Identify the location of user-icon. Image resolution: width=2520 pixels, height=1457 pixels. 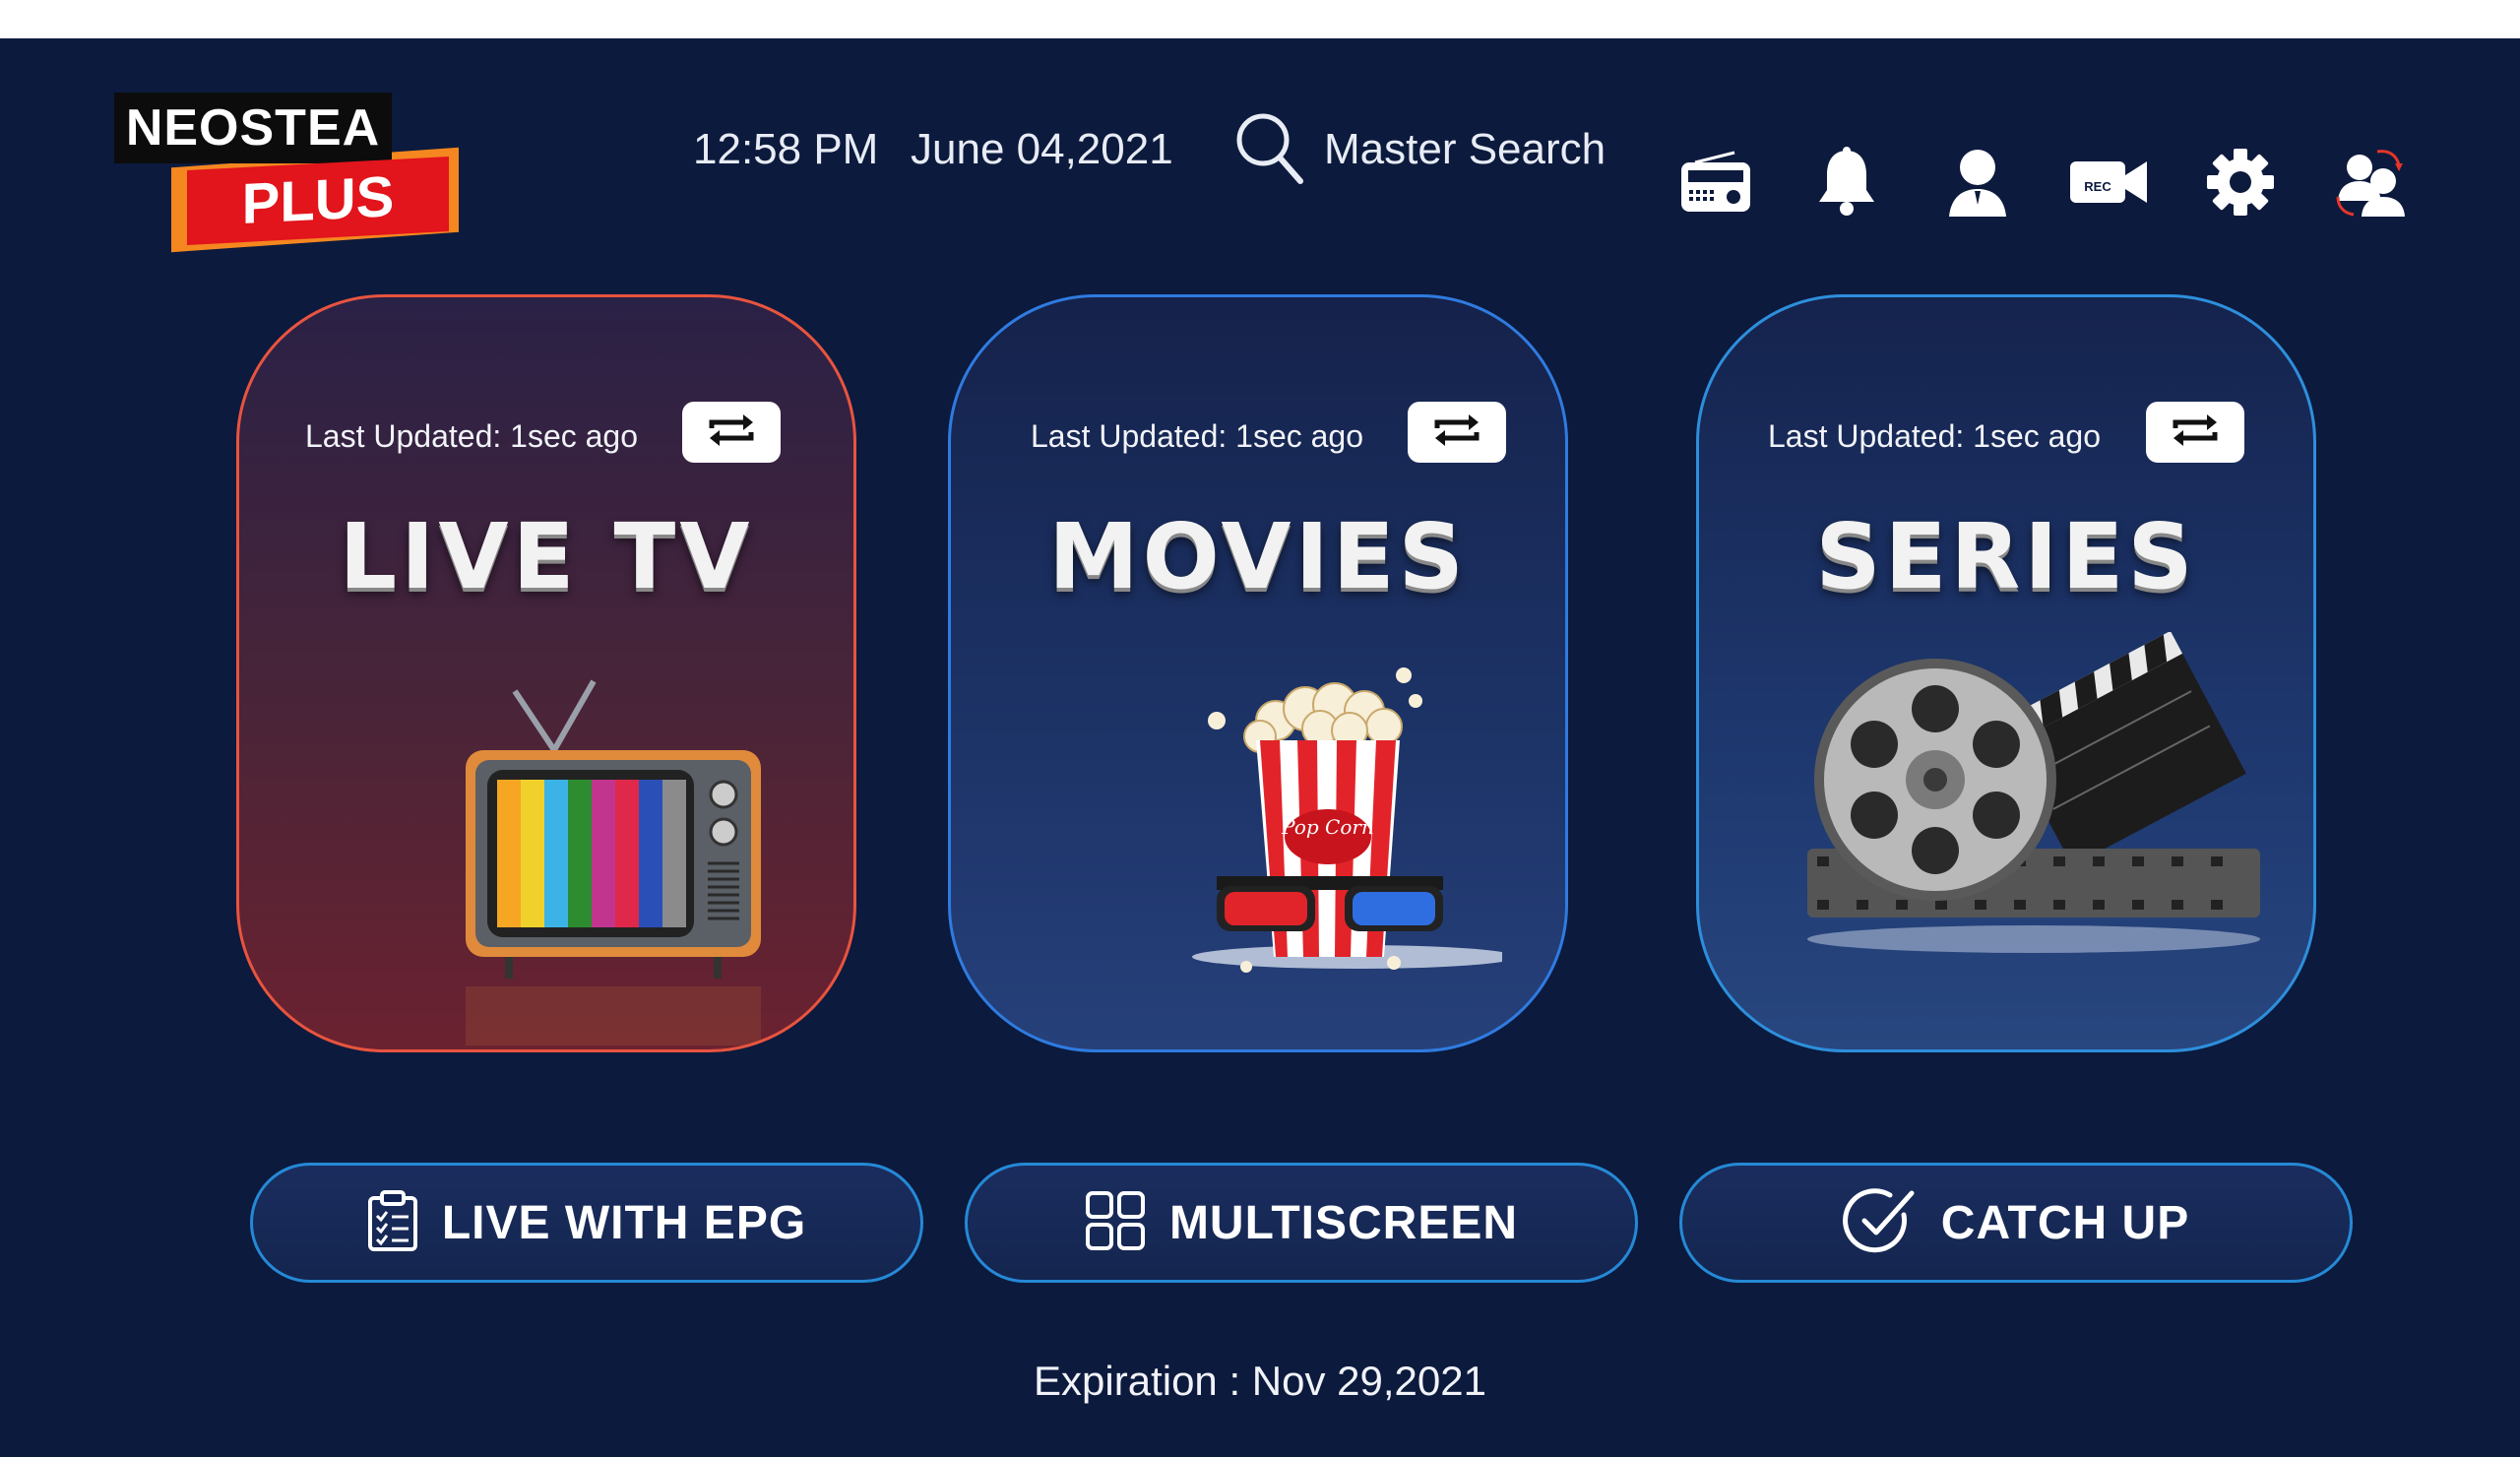
(1977, 184).